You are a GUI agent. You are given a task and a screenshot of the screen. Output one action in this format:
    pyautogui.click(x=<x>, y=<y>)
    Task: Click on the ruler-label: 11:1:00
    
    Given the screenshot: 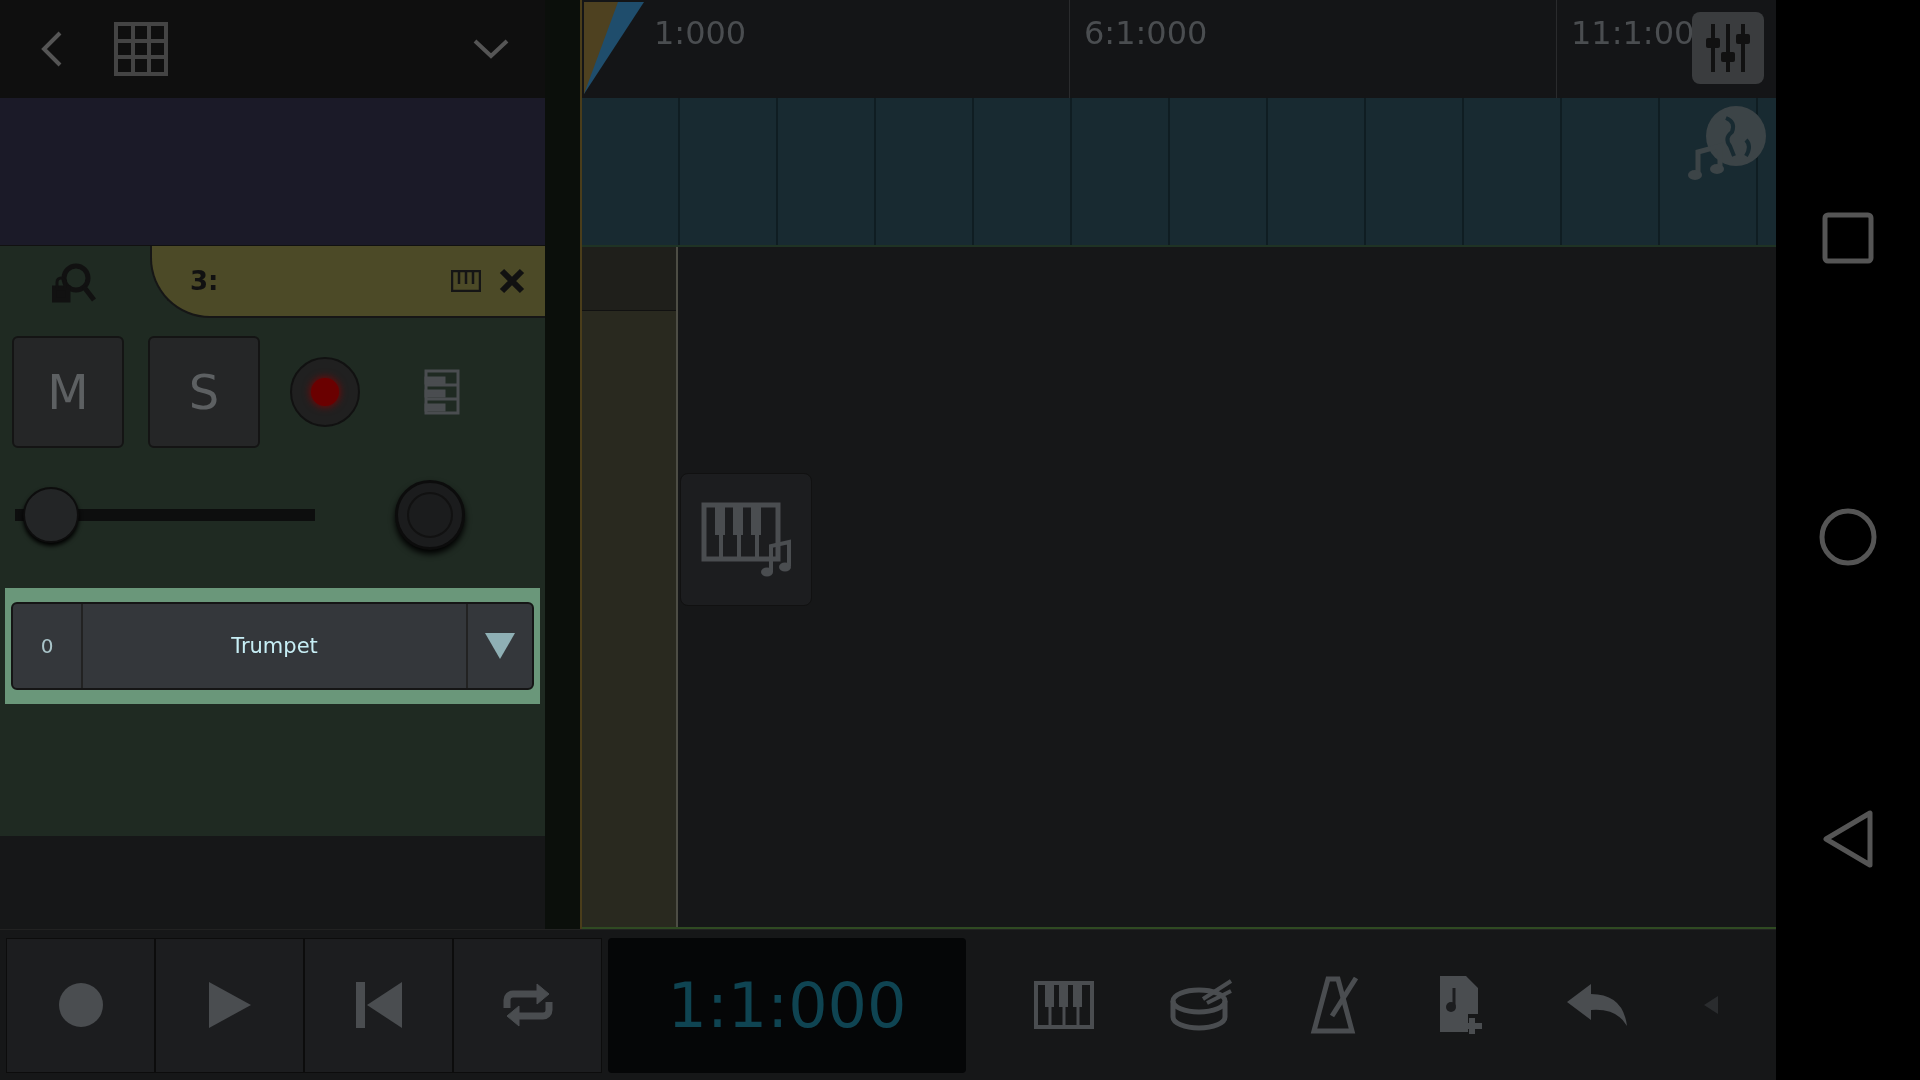 What is the action you would take?
    pyautogui.click(x=1633, y=33)
    